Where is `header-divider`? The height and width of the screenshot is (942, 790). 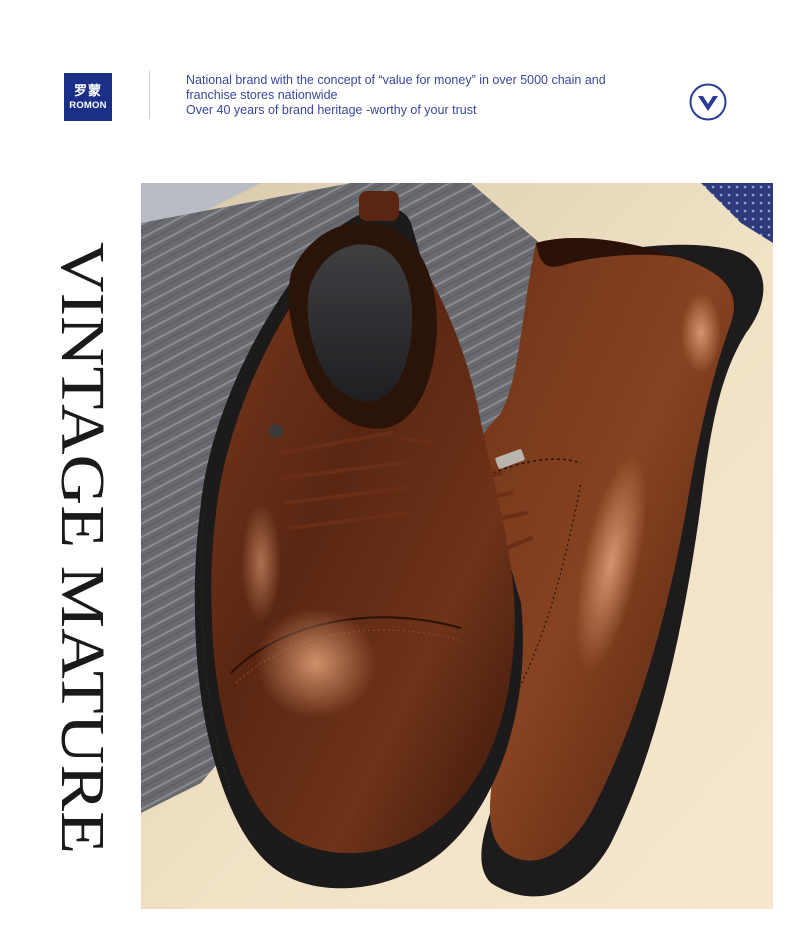 header-divider is located at coordinates (149, 95).